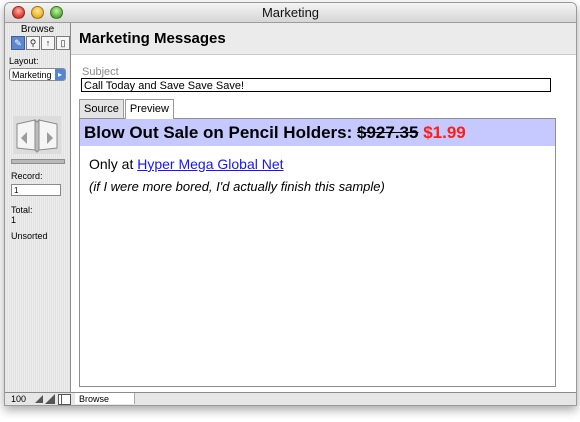 The width and height of the screenshot is (580, 422). What do you see at coordinates (63, 43) in the screenshot?
I see `preview-tool-icon: ▯` at bounding box center [63, 43].